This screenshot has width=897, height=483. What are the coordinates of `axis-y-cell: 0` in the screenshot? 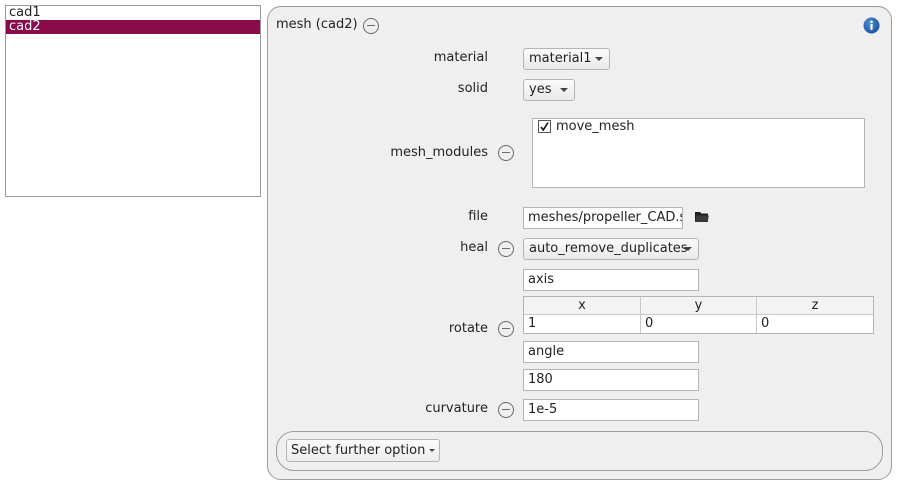 It's located at (699, 324).